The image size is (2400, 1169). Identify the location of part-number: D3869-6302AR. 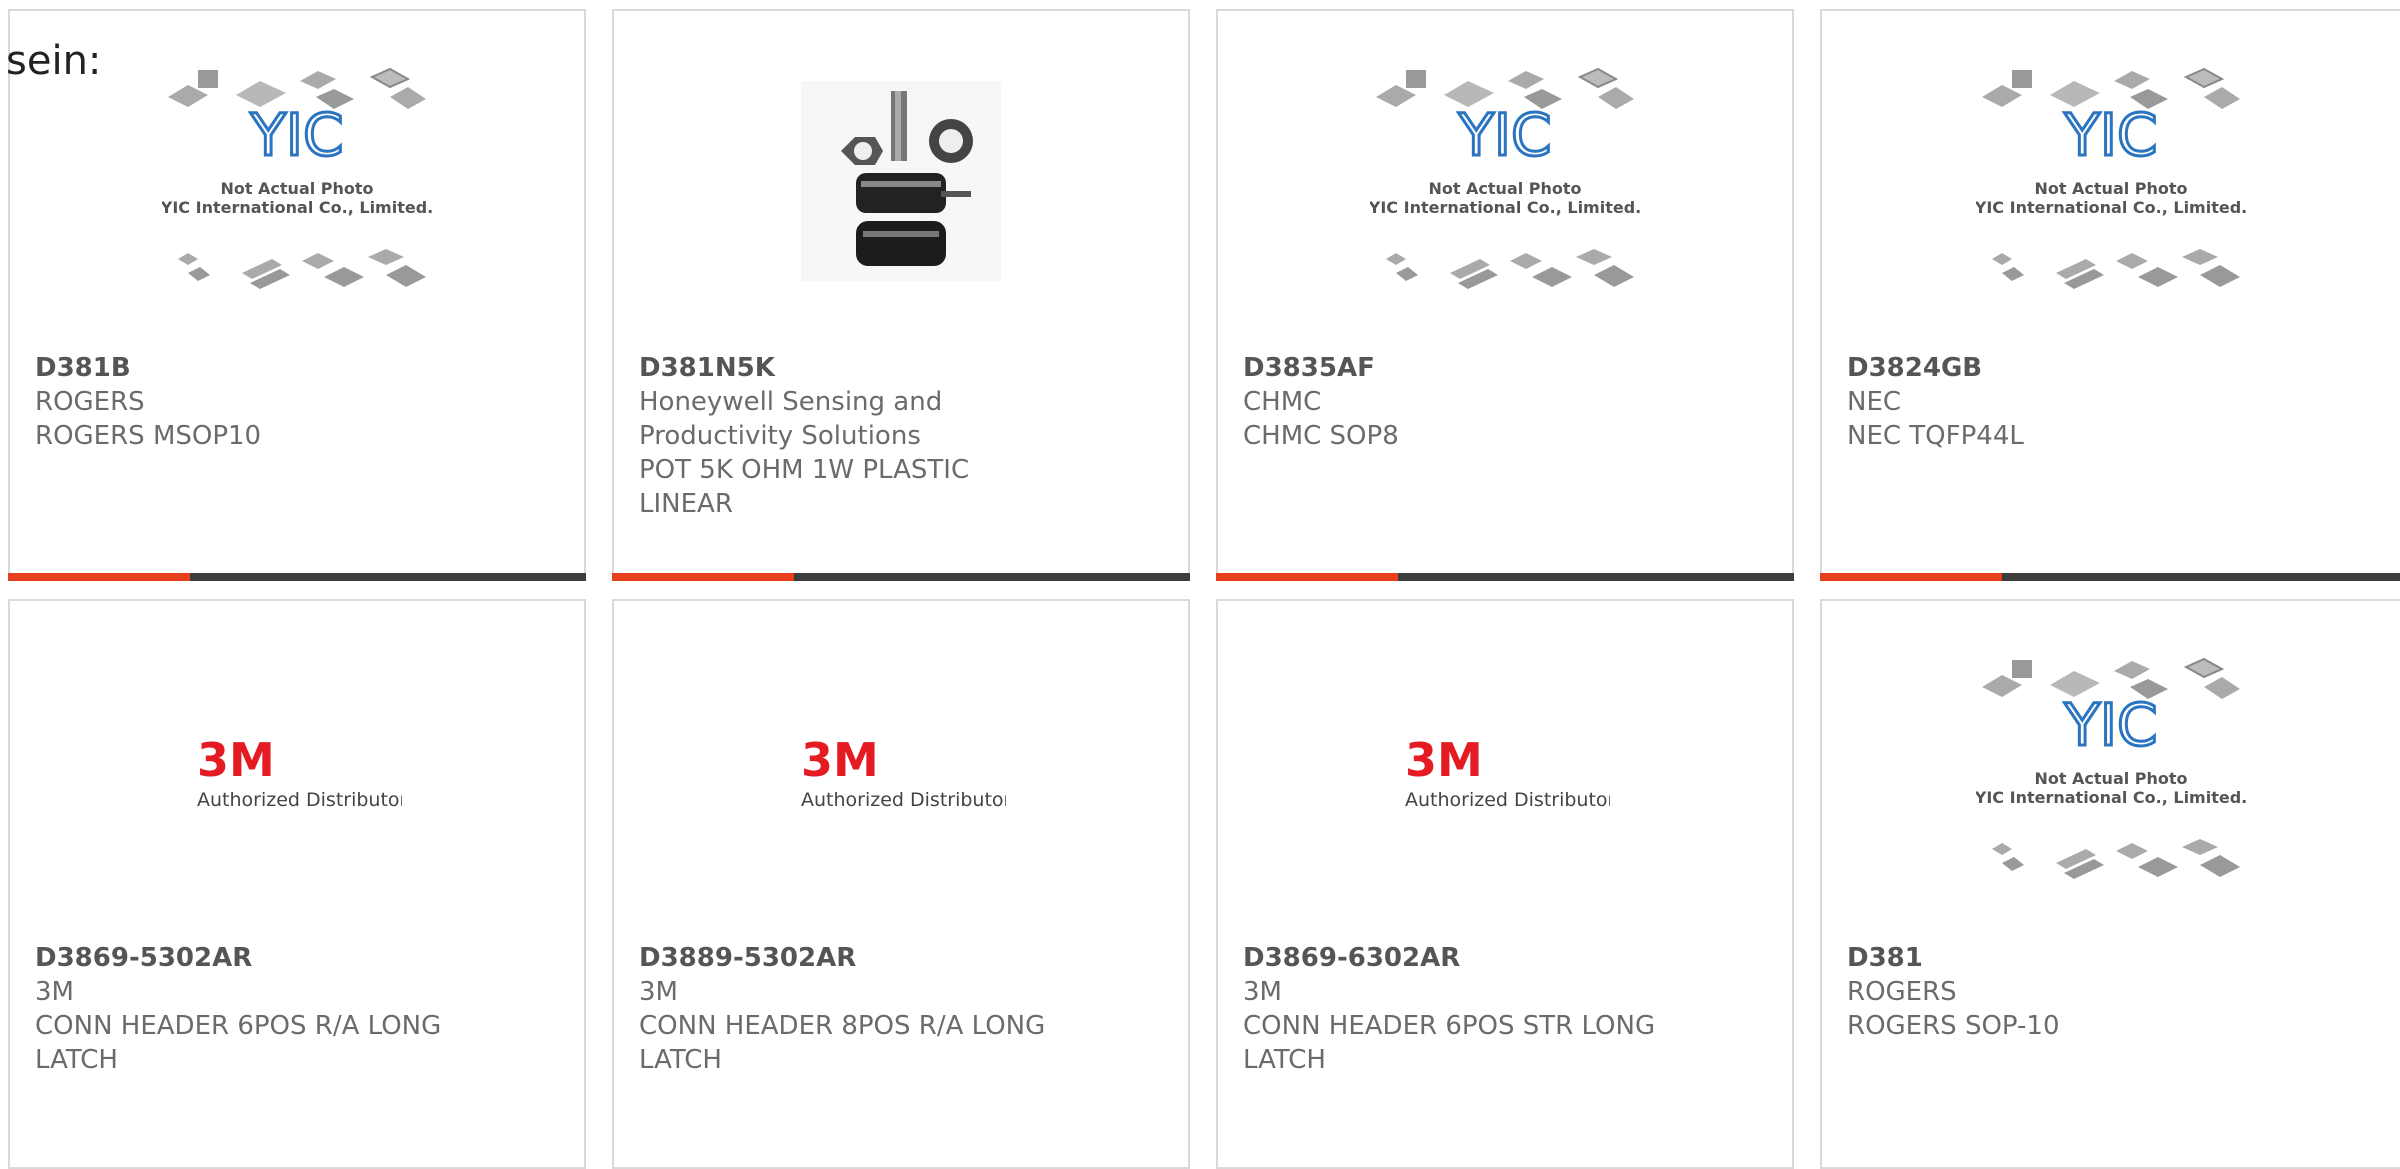
(1507, 958).